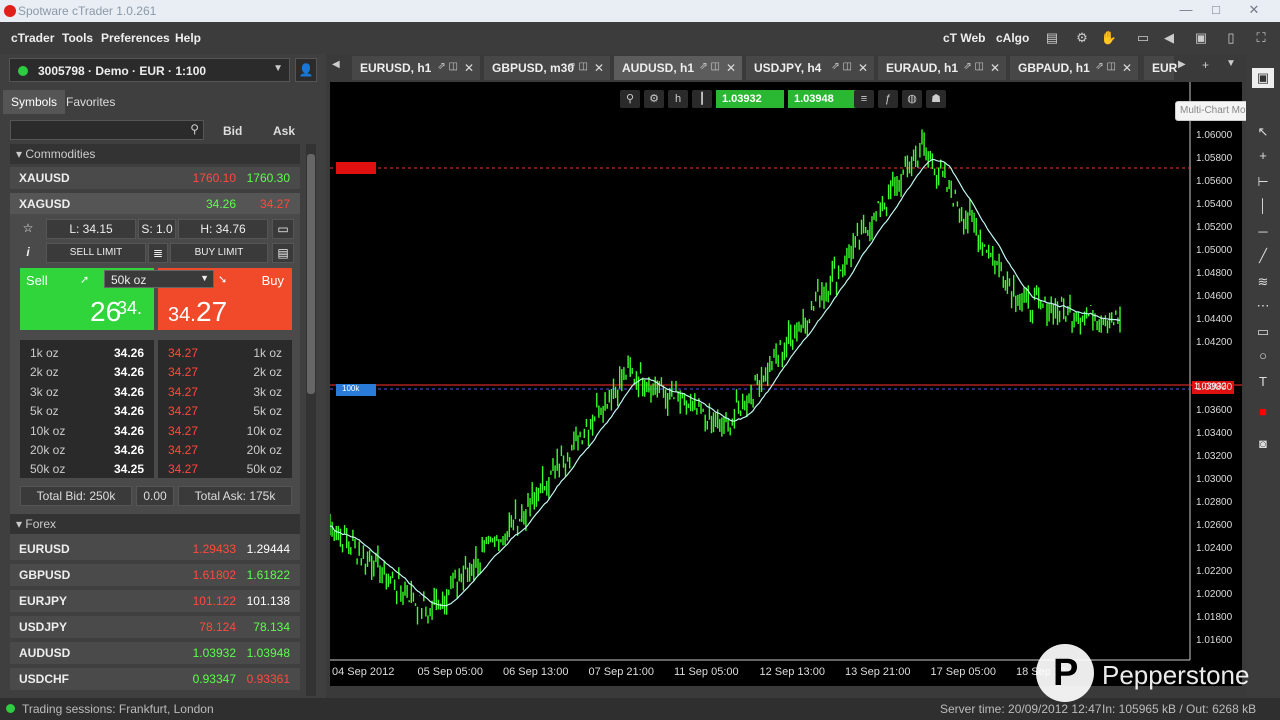  What do you see at coordinates (87, 471) in the screenshot?
I see `ladder-row: 50k oz 34.25` at bounding box center [87, 471].